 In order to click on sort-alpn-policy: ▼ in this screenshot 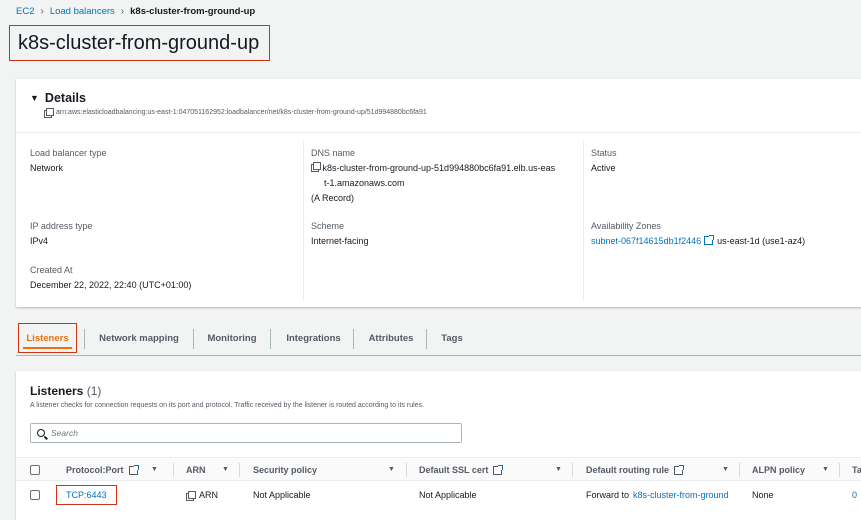, I will do `click(825, 470)`.